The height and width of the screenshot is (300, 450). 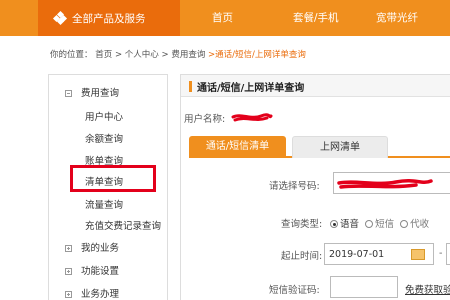 I want to click on sidebar-group-settings: 功能设置, so click(x=92, y=270).